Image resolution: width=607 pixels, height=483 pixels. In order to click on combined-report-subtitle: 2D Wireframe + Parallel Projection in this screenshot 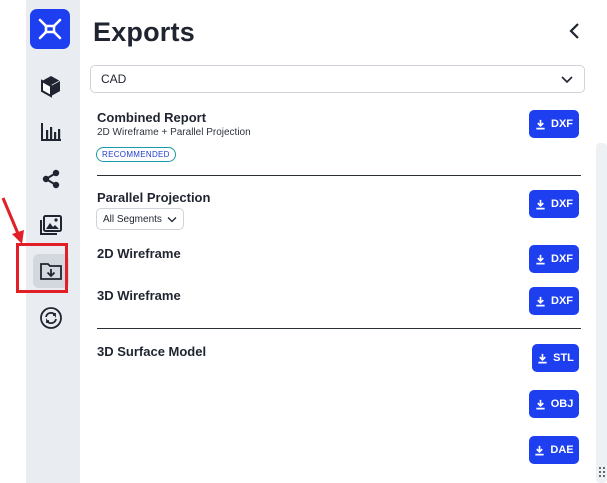, I will do `click(174, 132)`.